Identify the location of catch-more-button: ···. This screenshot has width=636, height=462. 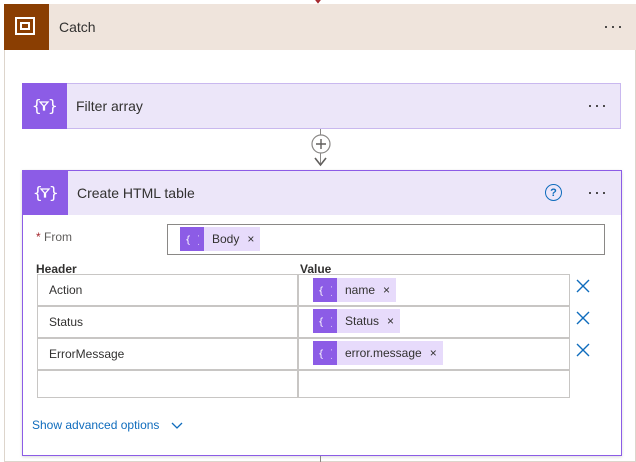
(613, 26).